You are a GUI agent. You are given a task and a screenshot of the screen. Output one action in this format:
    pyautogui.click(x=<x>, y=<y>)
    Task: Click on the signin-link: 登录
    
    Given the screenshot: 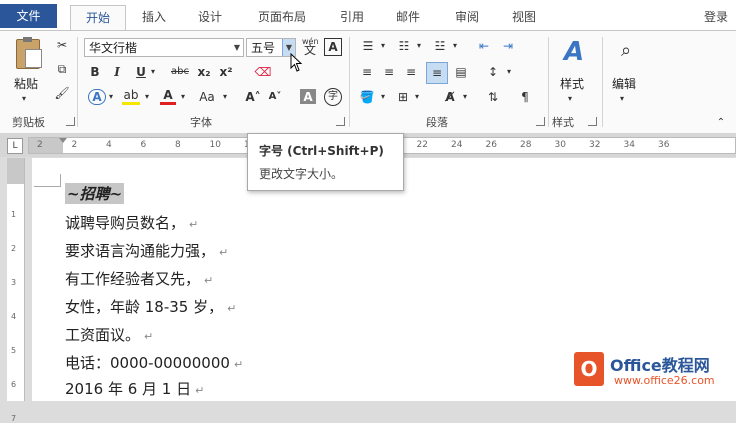 What is the action you would take?
    pyautogui.click(x=720, y=17)
    